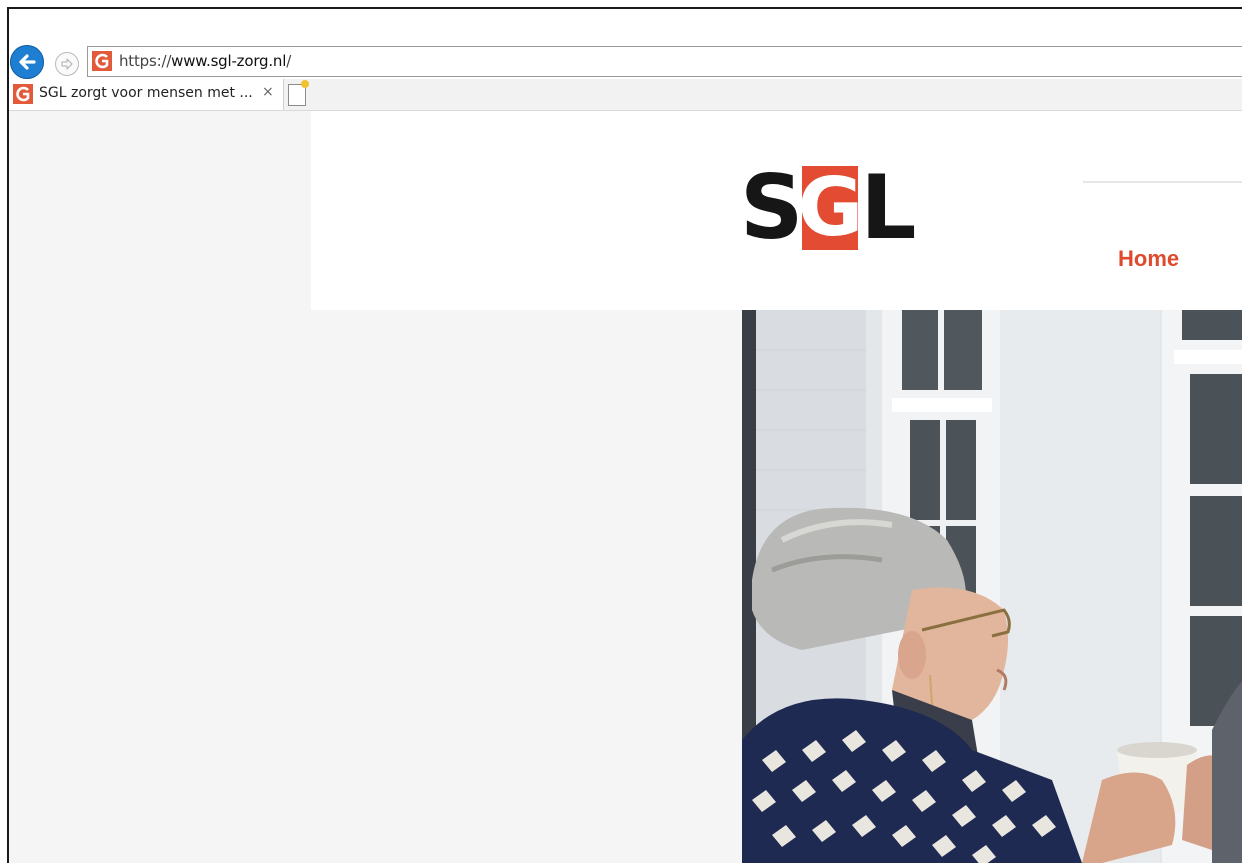 The image size is (1242, 863). Describe the element at coordinates (102, 61) in the screenshot. I see `sgl-favicon-icon` at that location.